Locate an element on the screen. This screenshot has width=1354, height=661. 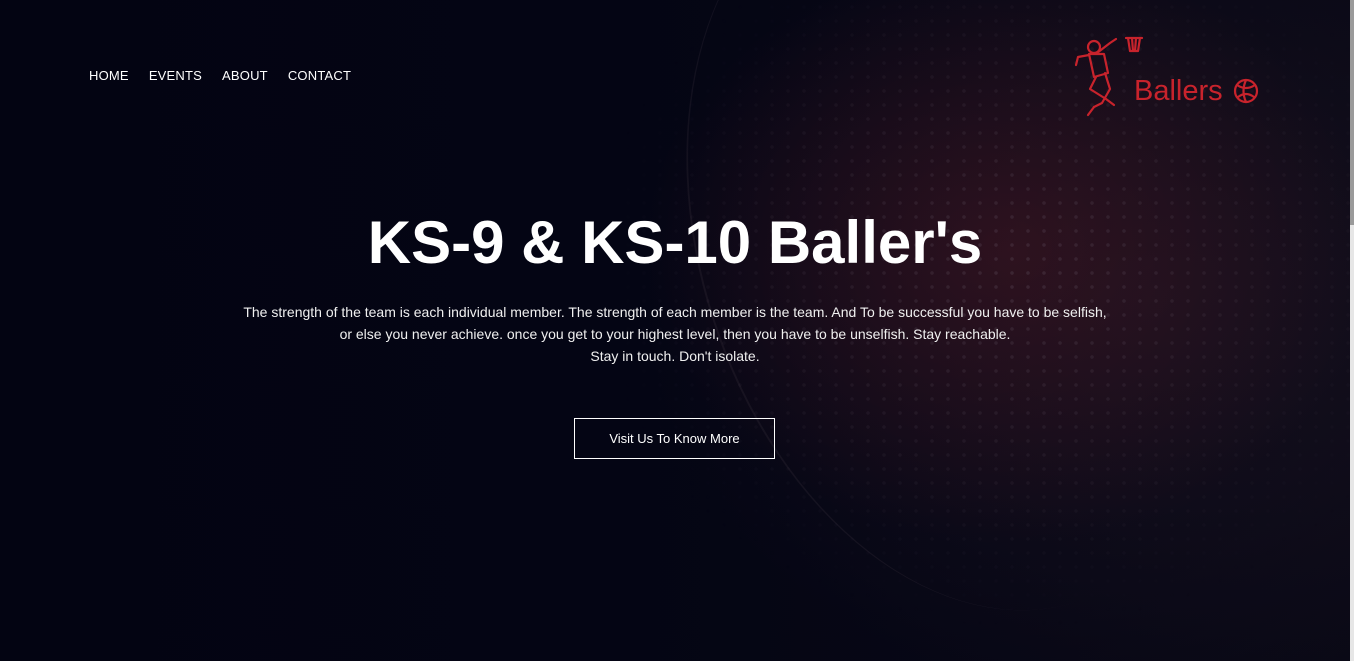
ballers-logo: Ballers is located at coordinates (1168, 75).